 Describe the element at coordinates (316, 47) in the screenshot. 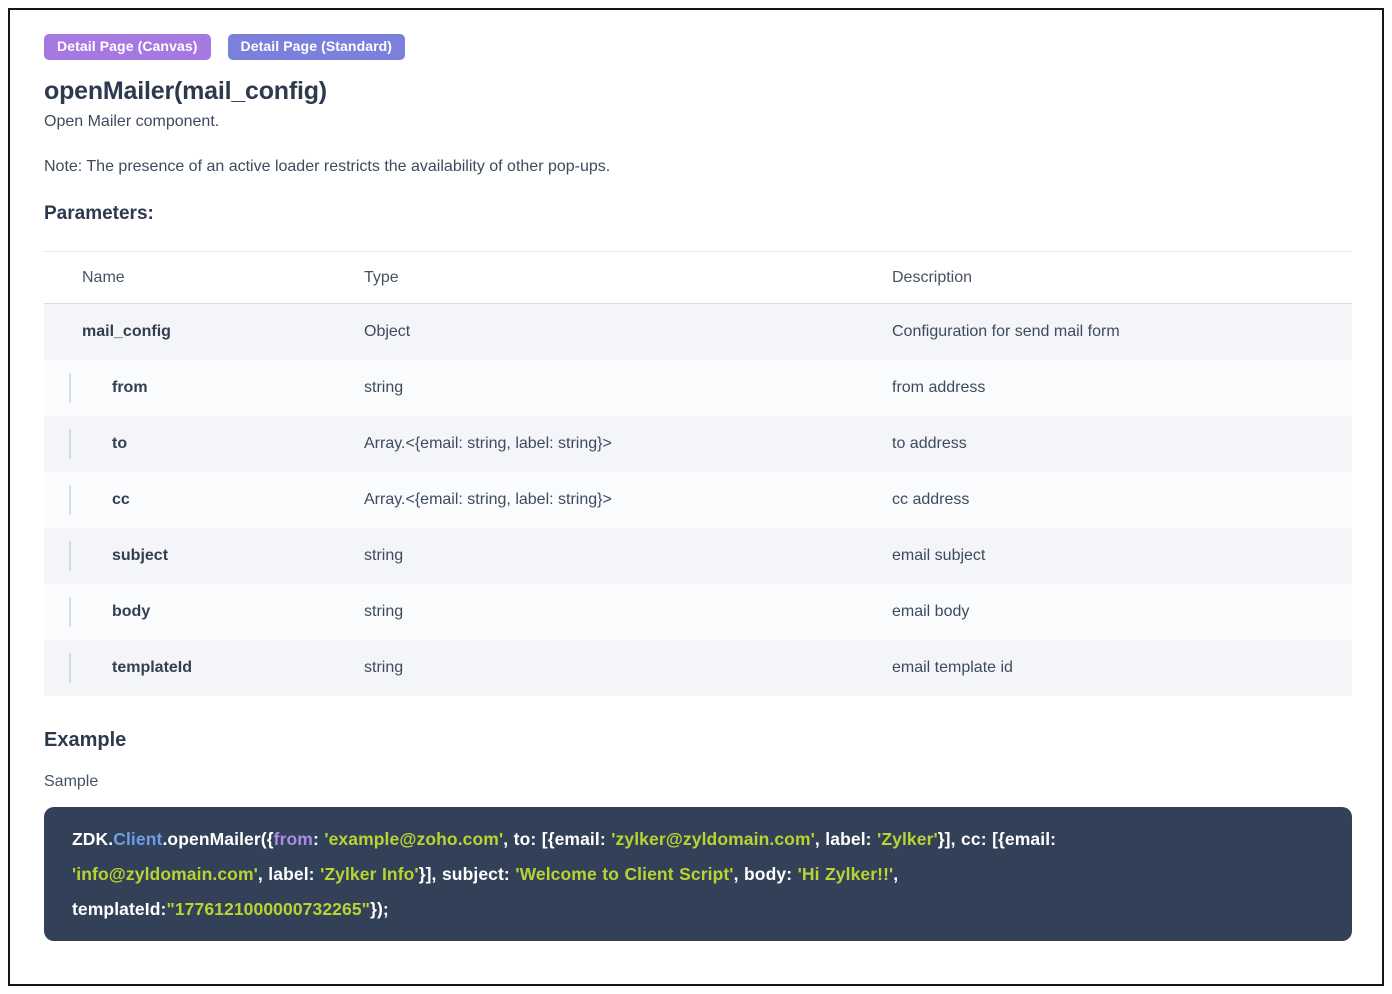

I see `badge-detail-page-standard: Detail Page (Standard)` at that location.